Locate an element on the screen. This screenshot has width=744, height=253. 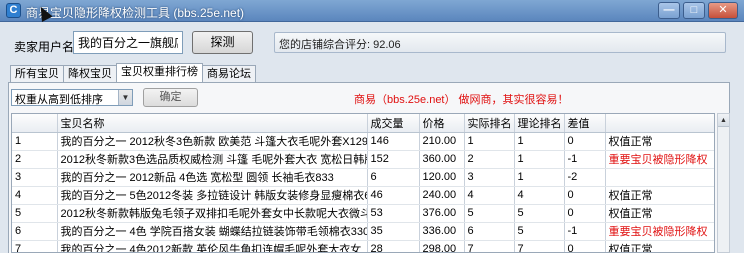
column-header: 差值 is located at coordinates (585, 123).